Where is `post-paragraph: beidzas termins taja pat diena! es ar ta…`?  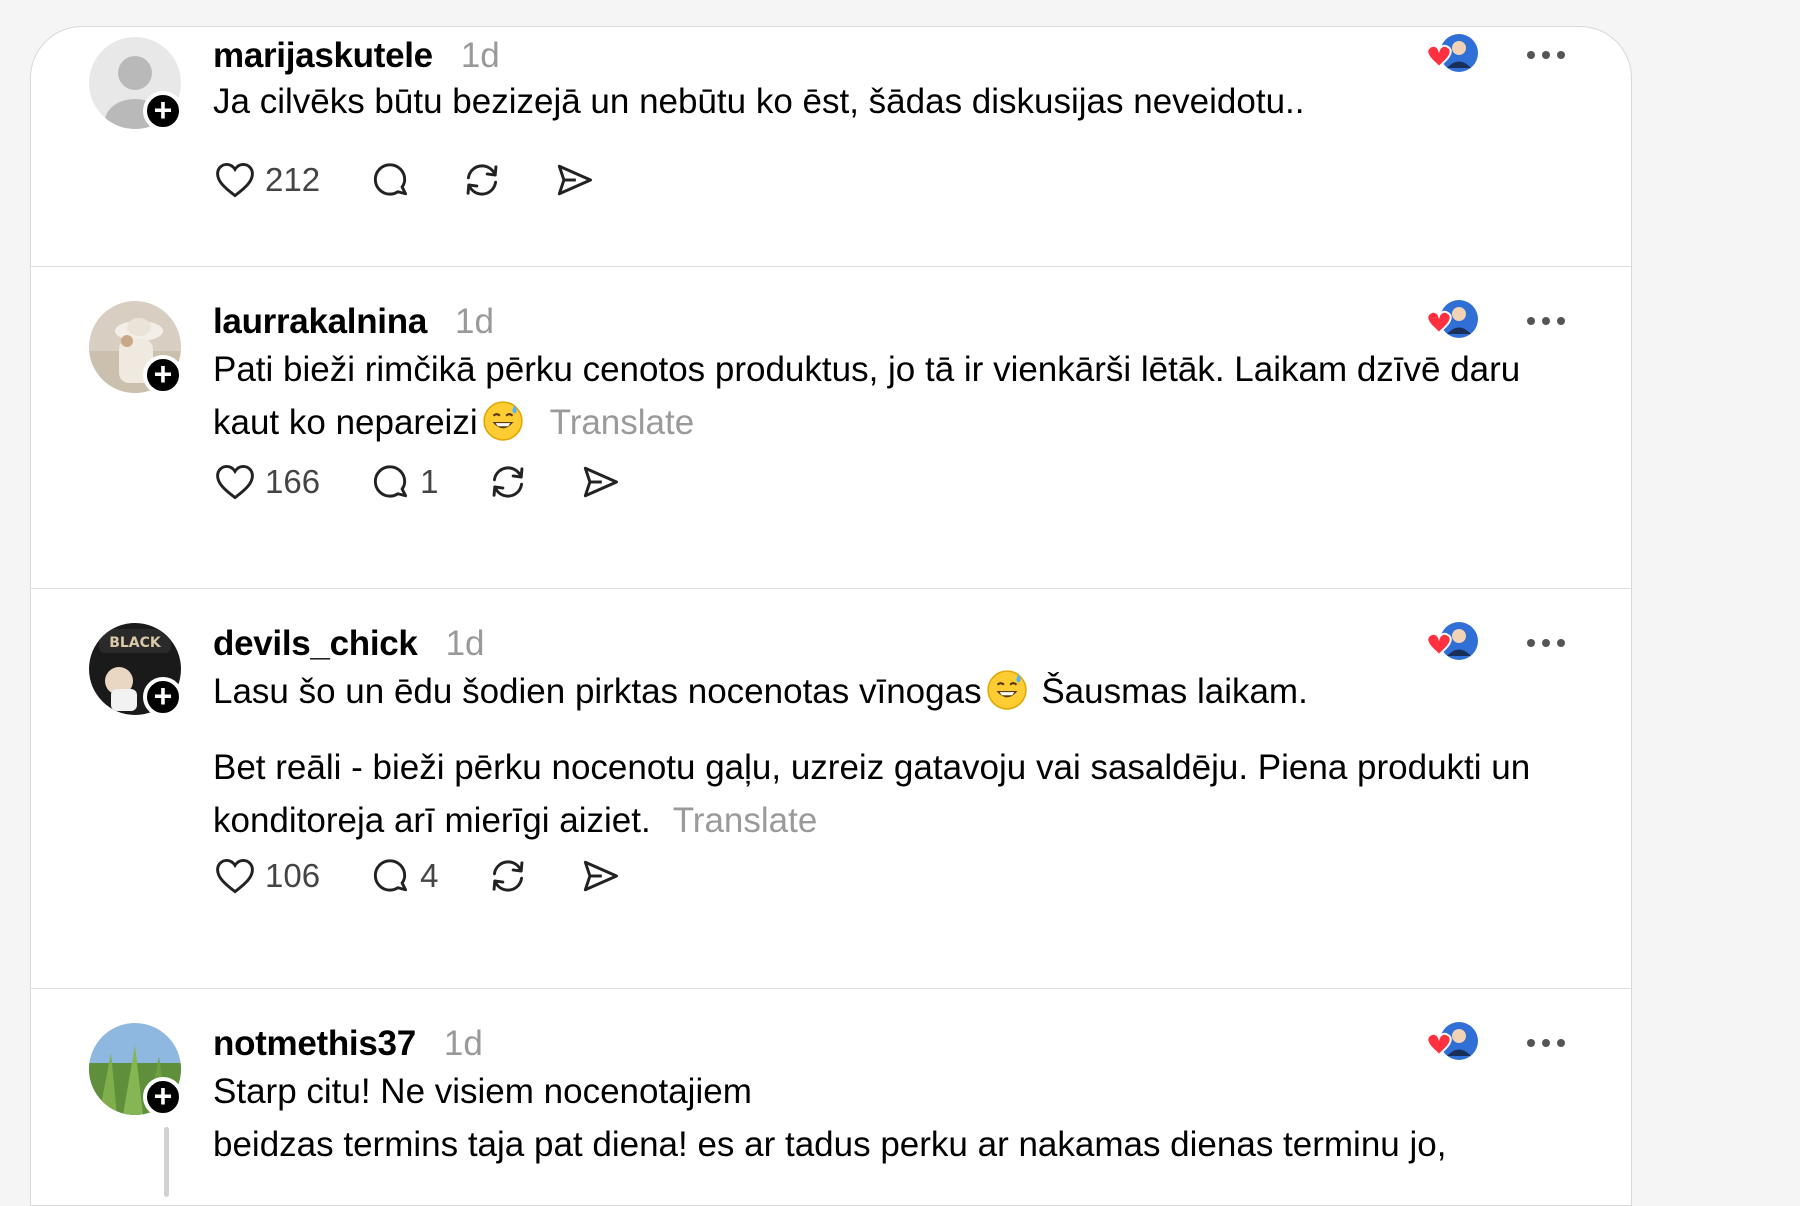
post-paragraph: beidzas termins taja pat diena! es ar ta… is located at coordinates (830, 1144).